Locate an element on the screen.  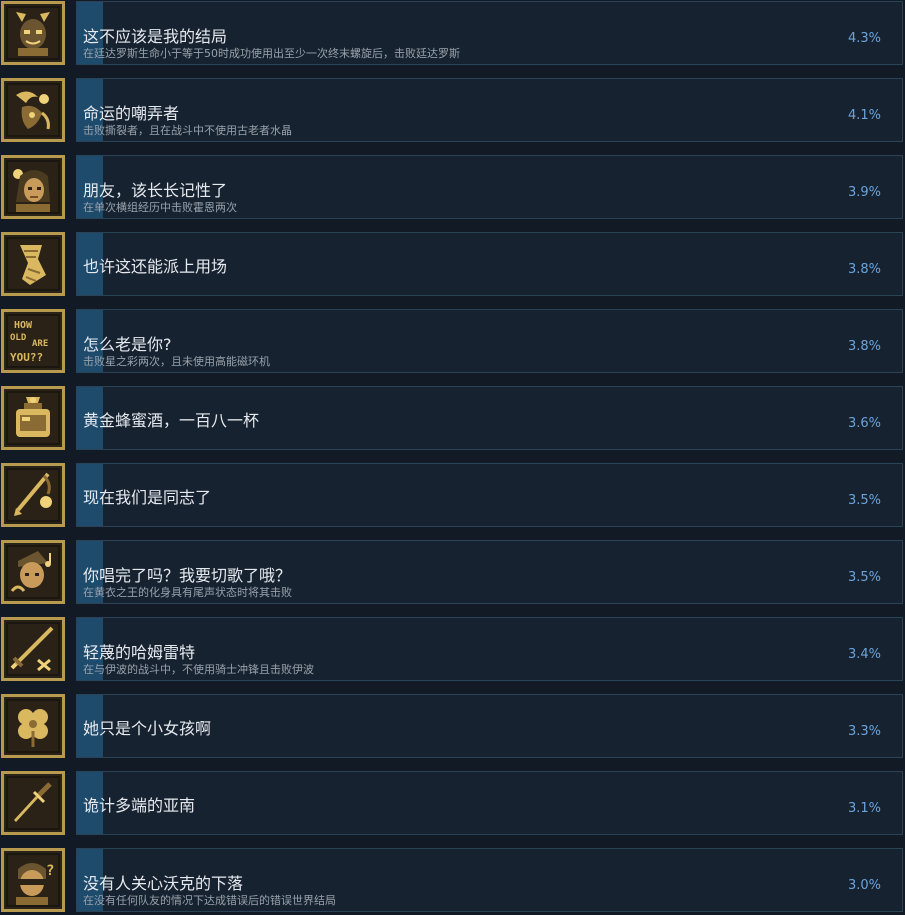
bandage-icon is located at coordinates (33, 264).